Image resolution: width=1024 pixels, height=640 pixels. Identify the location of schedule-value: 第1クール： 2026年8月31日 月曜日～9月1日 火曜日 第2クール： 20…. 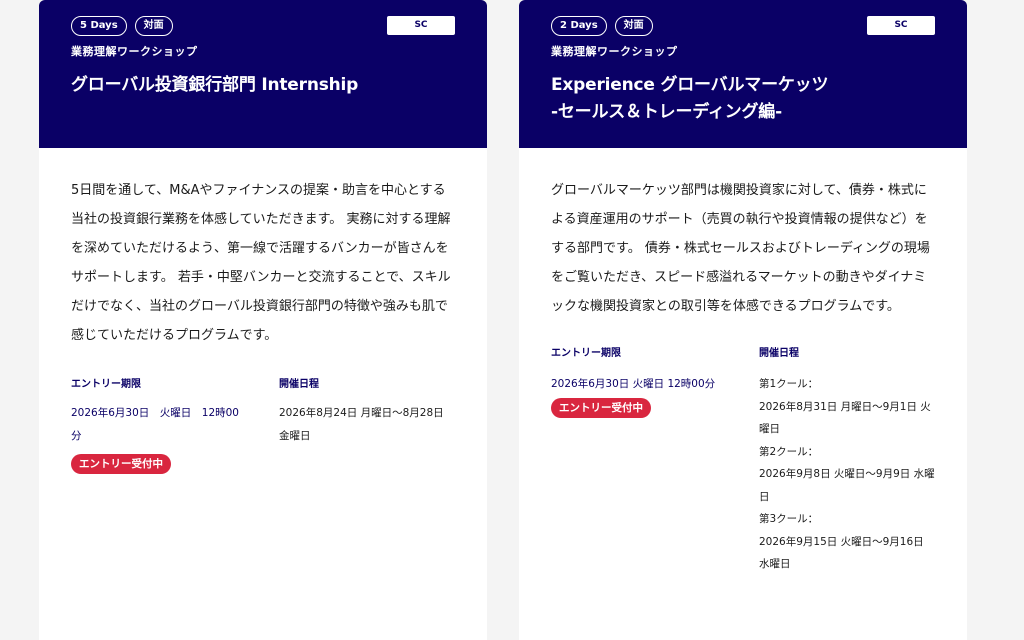
(847, 474).